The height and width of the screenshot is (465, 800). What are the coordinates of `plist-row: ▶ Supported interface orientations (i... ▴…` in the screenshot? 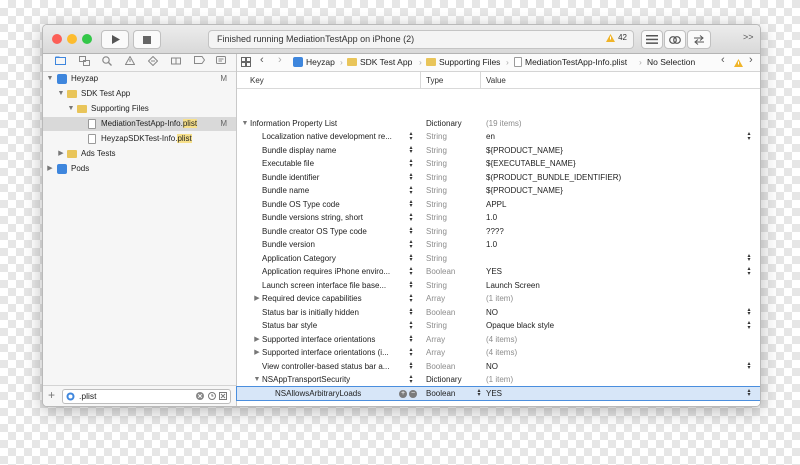 It's located at (498, 353).